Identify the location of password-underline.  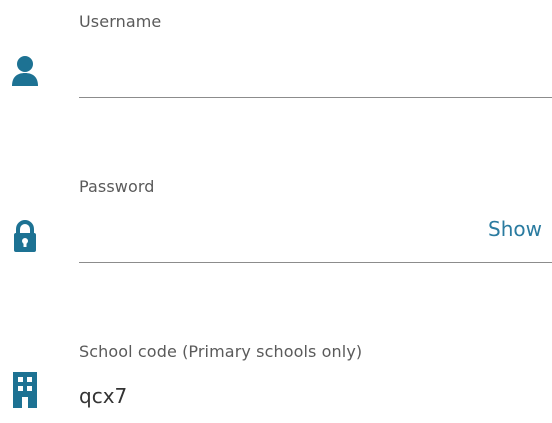
(315, 262).